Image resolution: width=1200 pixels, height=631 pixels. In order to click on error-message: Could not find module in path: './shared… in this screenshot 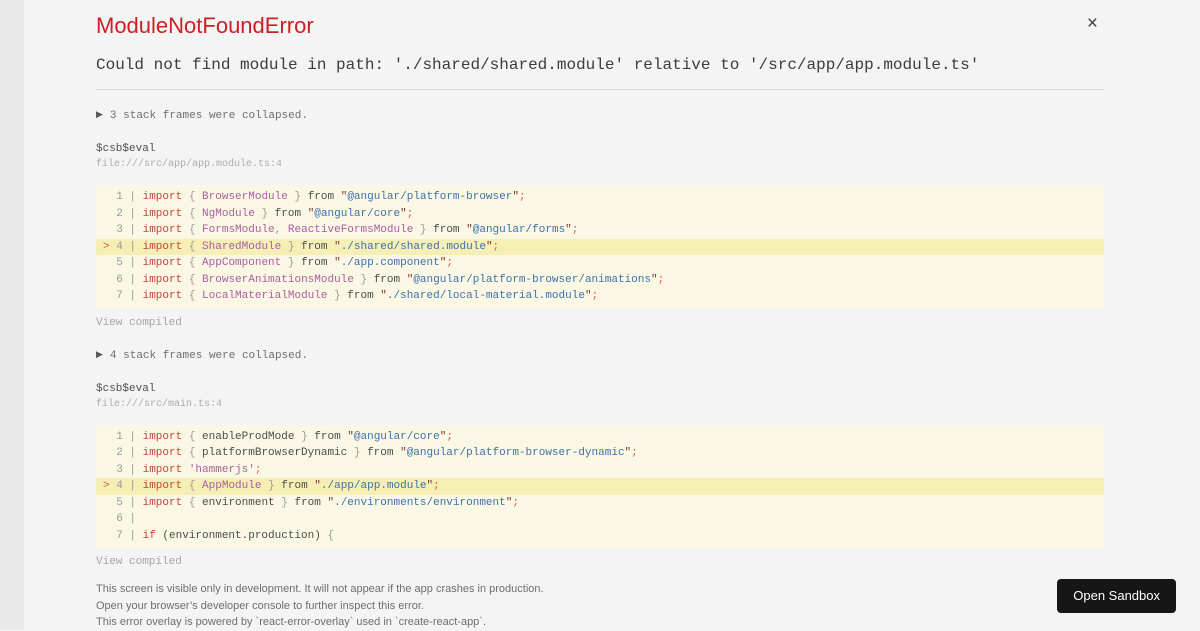, I will do `click(538, 65)`.